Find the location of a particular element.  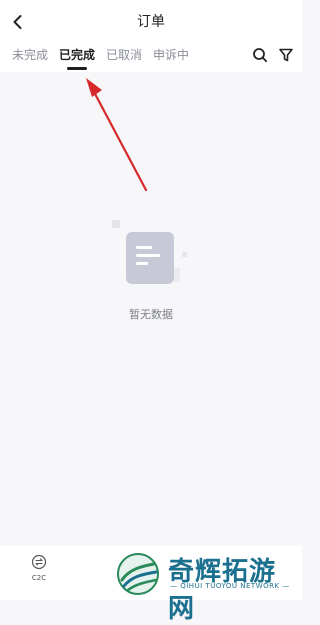

search-icon is located at coordinates (260, 55).